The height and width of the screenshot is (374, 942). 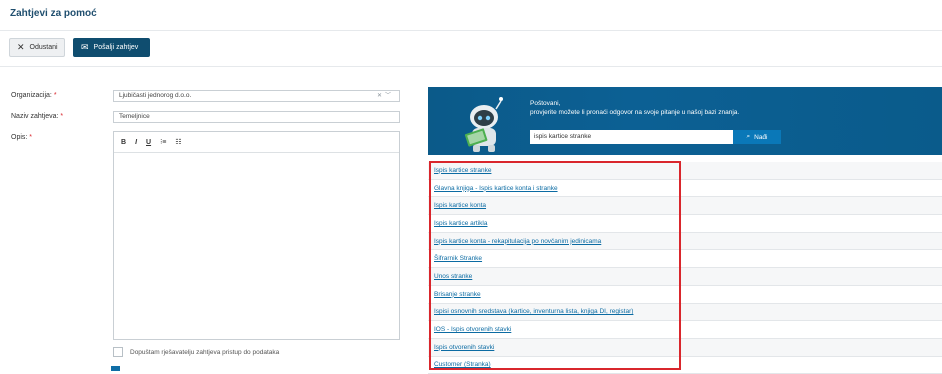 What do you see at coordinates (53, 13) in the screenshot?
I see `page-title: Zahtjevi za pomoć` at bounding box center [53, 13].